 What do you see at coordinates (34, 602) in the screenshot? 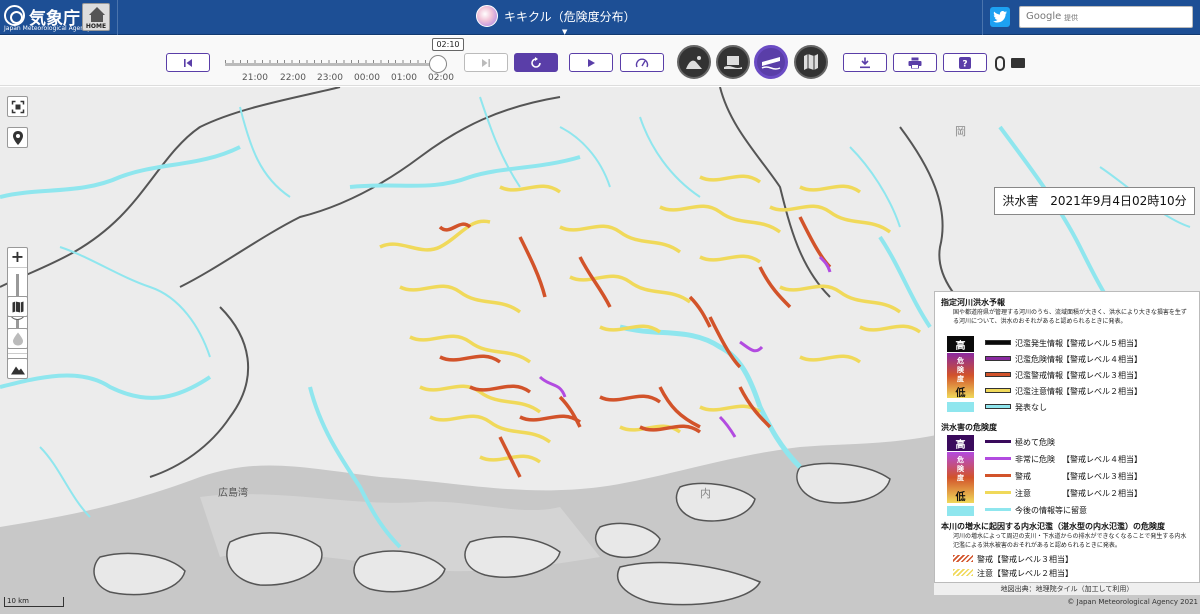
I see `scale-bar: 10 km` at bounding box center [34, 602].